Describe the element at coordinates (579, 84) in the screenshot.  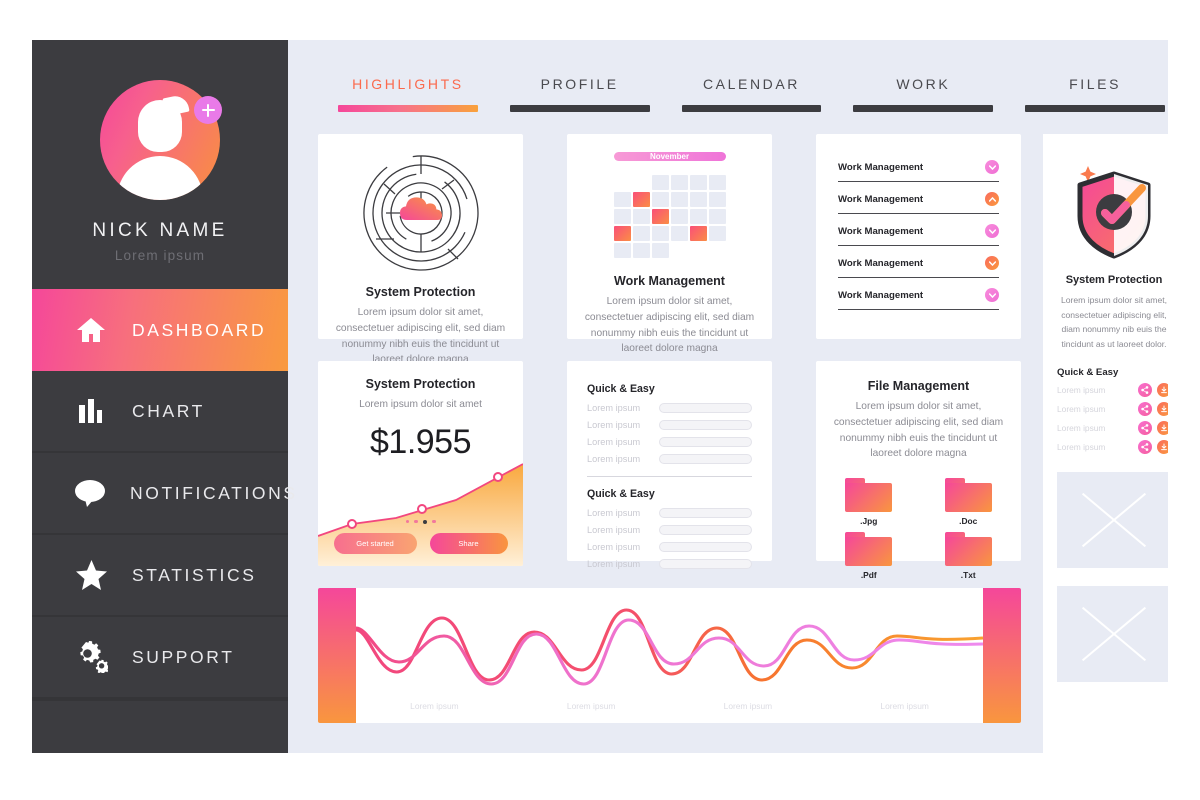
I see `tab-label: PROFILE` at that location.